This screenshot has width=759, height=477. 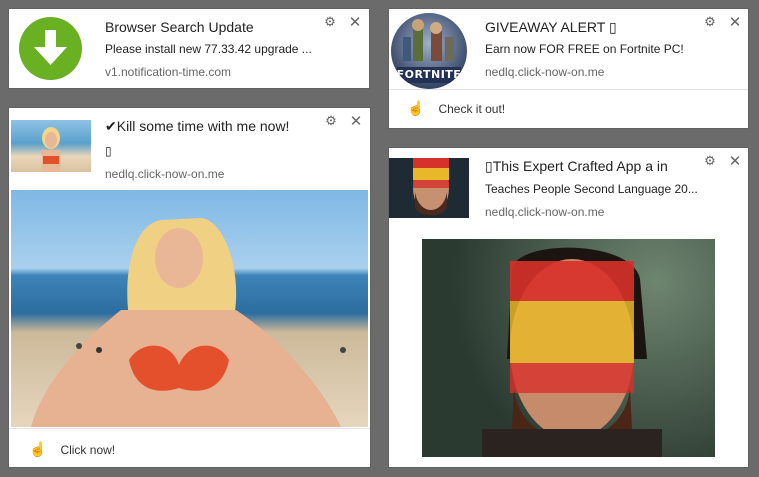 I want to click on notification-title: Browser Search Update, so click(x=179, y=27).